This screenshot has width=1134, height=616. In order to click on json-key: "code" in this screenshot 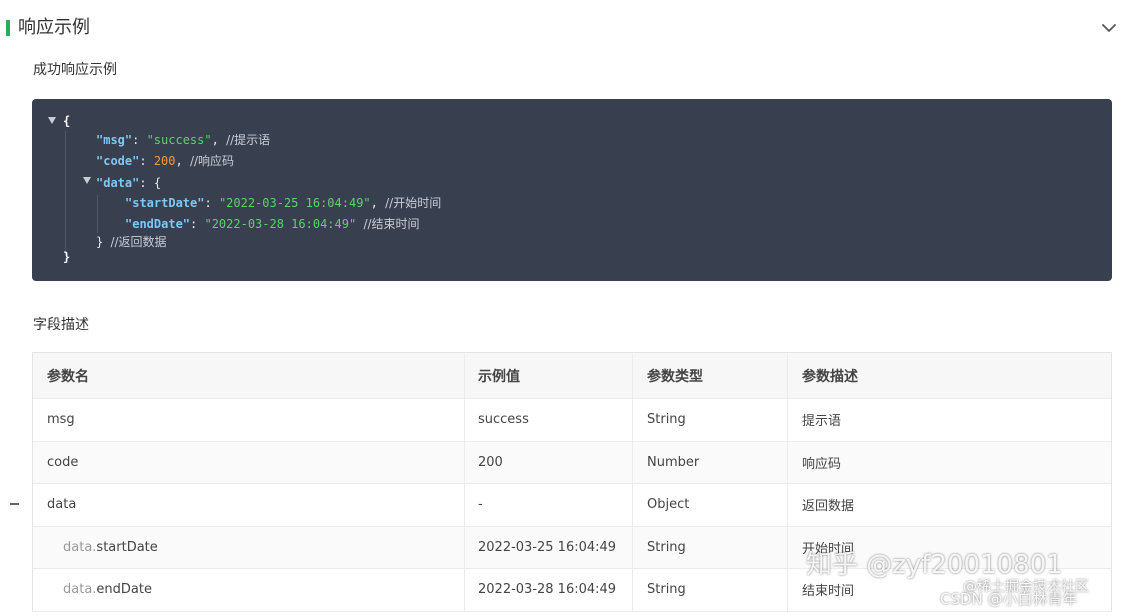, I will do `click(118, 161)`.